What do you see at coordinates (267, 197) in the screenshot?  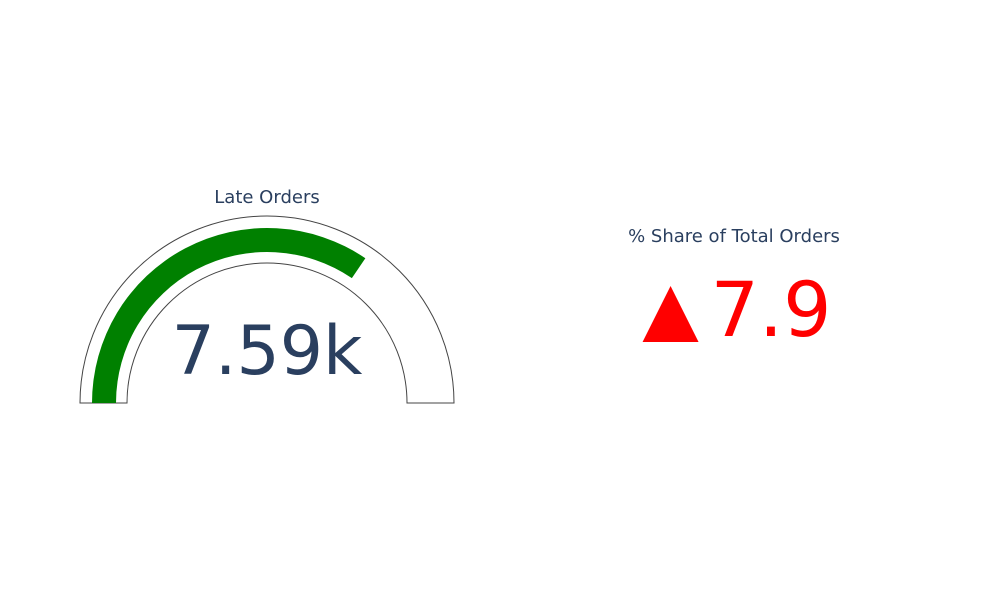 I see `gauge-title: Late Orders` at bounding box center [267, 197].